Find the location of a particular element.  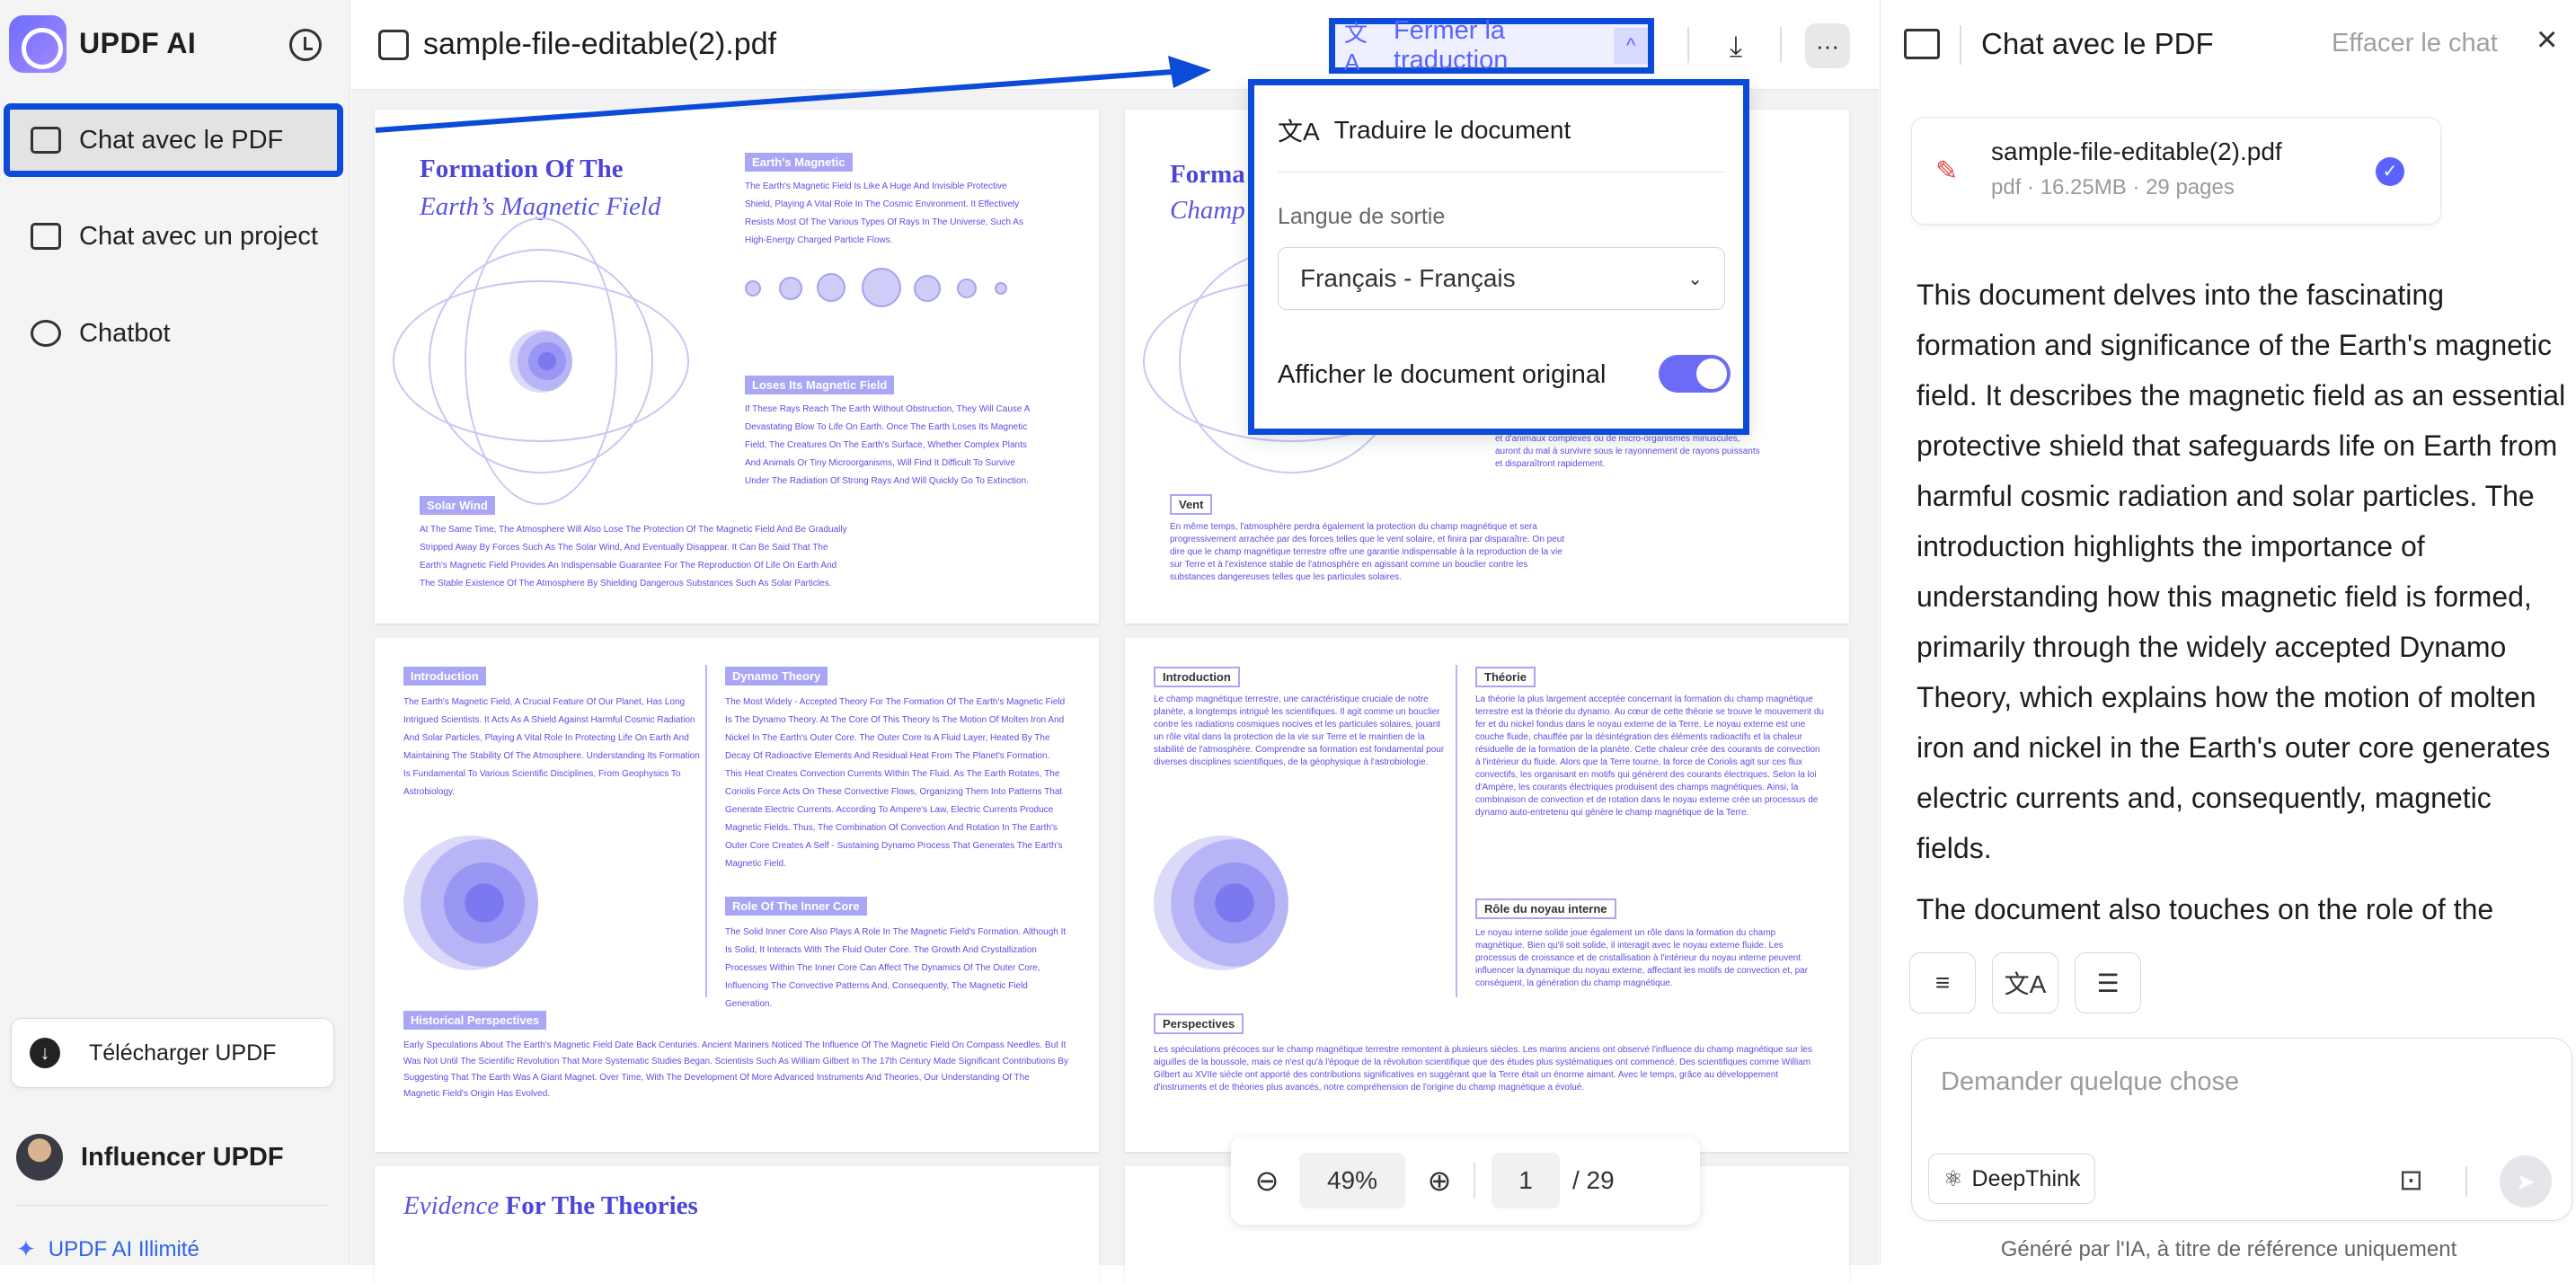

chevron-up-icon: ^ is located at coordinates (1631, 46).